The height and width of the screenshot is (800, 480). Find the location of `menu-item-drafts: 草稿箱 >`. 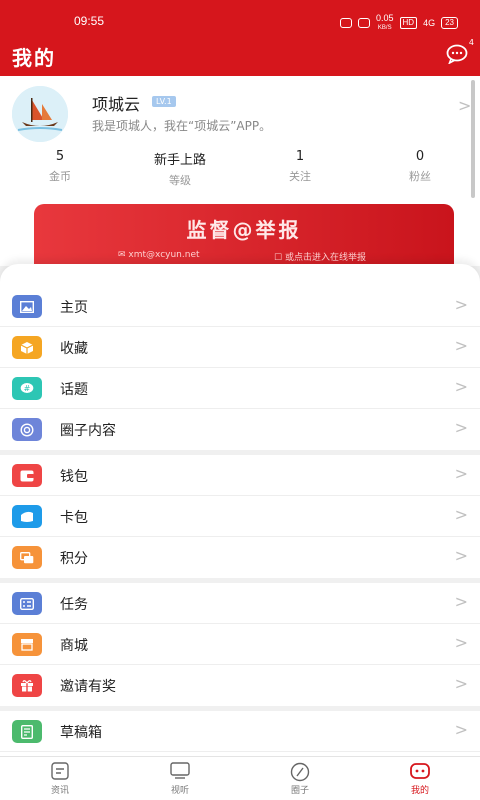

menu-item-drafts: 草稿箱 > is located at coordinates (240, 731).